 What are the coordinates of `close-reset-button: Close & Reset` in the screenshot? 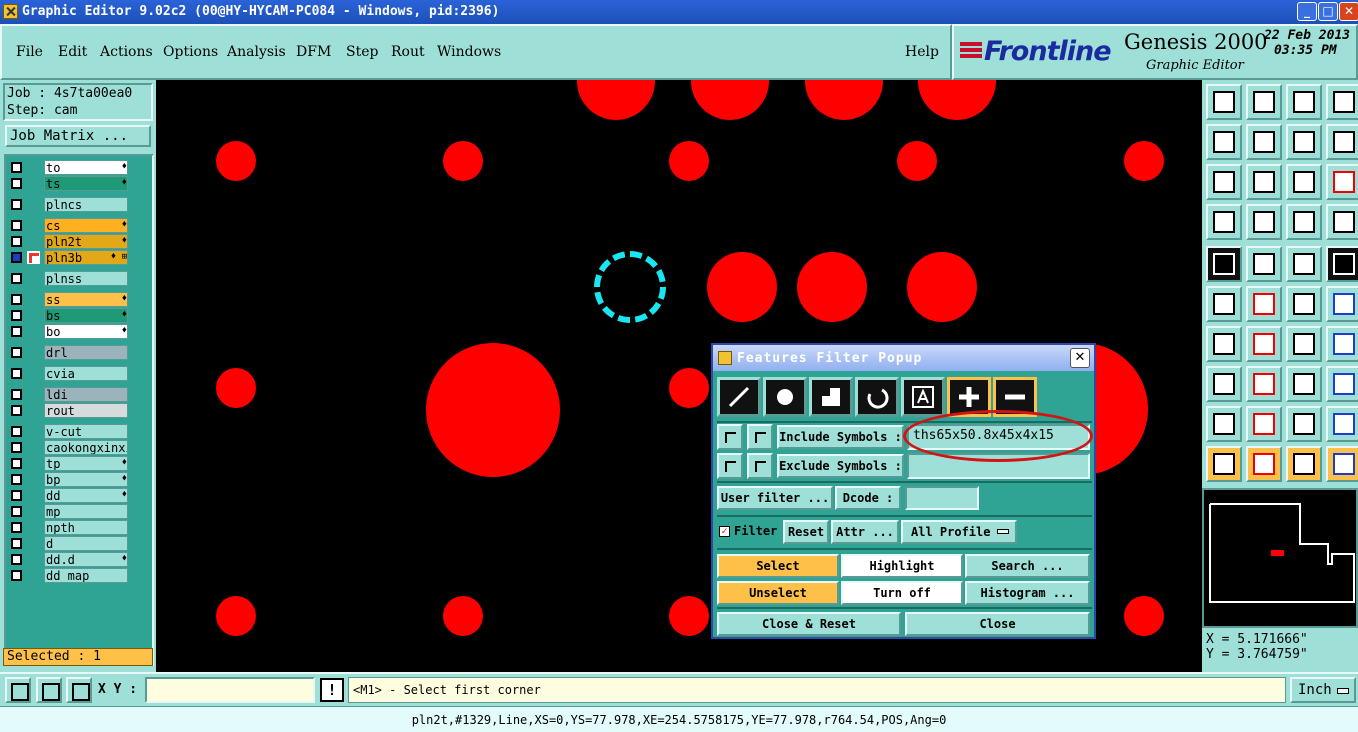 It's located at (809, 624).